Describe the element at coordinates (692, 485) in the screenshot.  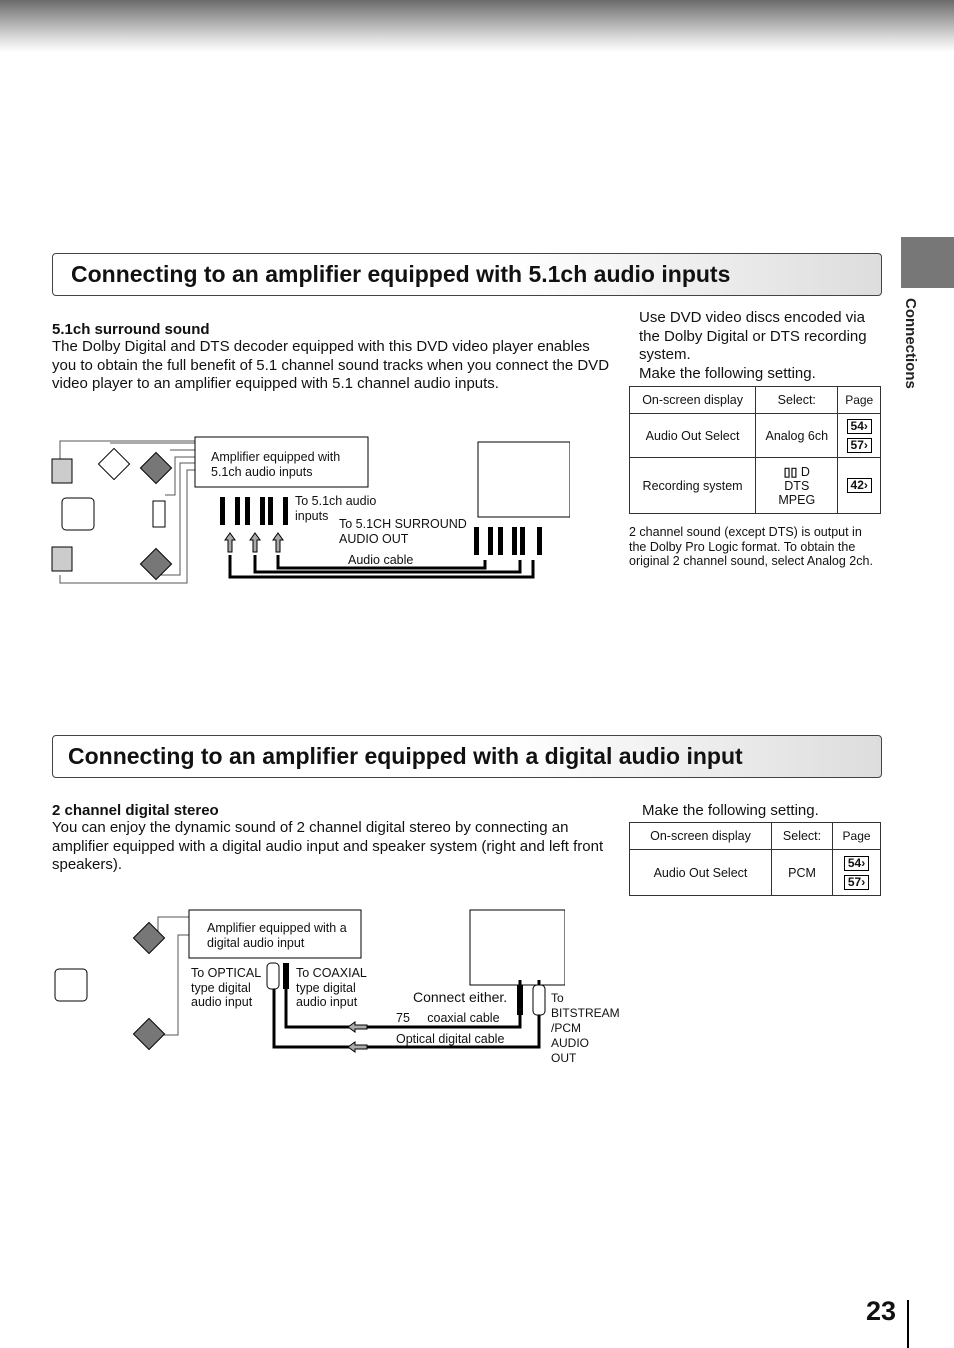
I see `cell: Recording system` at that location.